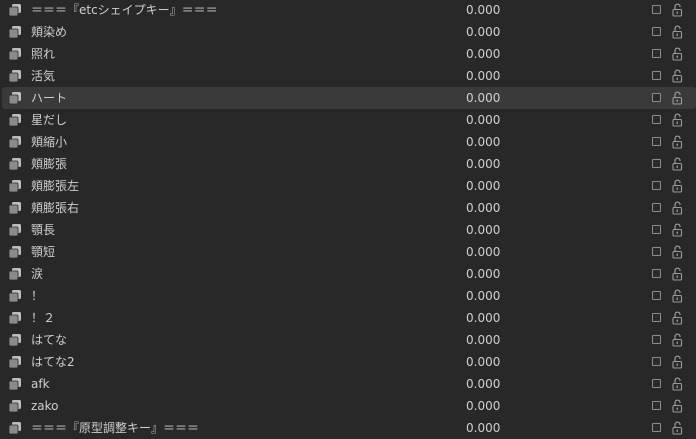  Describe the element at coordinates (348, 142) in the screenshot. I see `shape-key-row: 頬縮小 0.000` at that location.